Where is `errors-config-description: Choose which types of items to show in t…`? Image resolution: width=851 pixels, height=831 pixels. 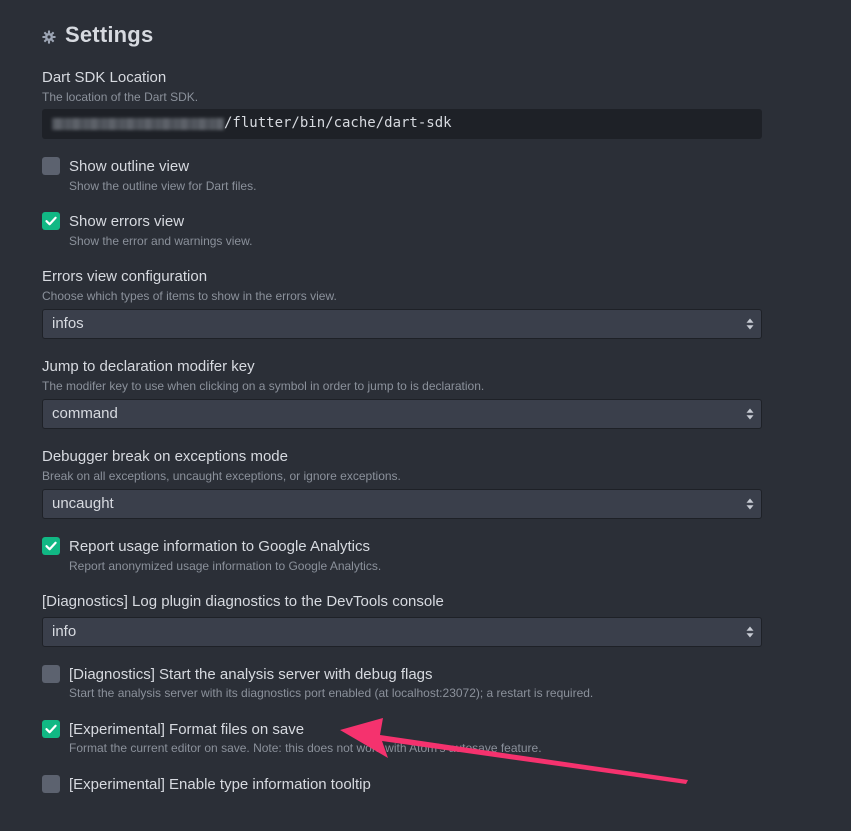 errors-config-description: Choose which types of items to show in t… is located at coordinates (189, 296).